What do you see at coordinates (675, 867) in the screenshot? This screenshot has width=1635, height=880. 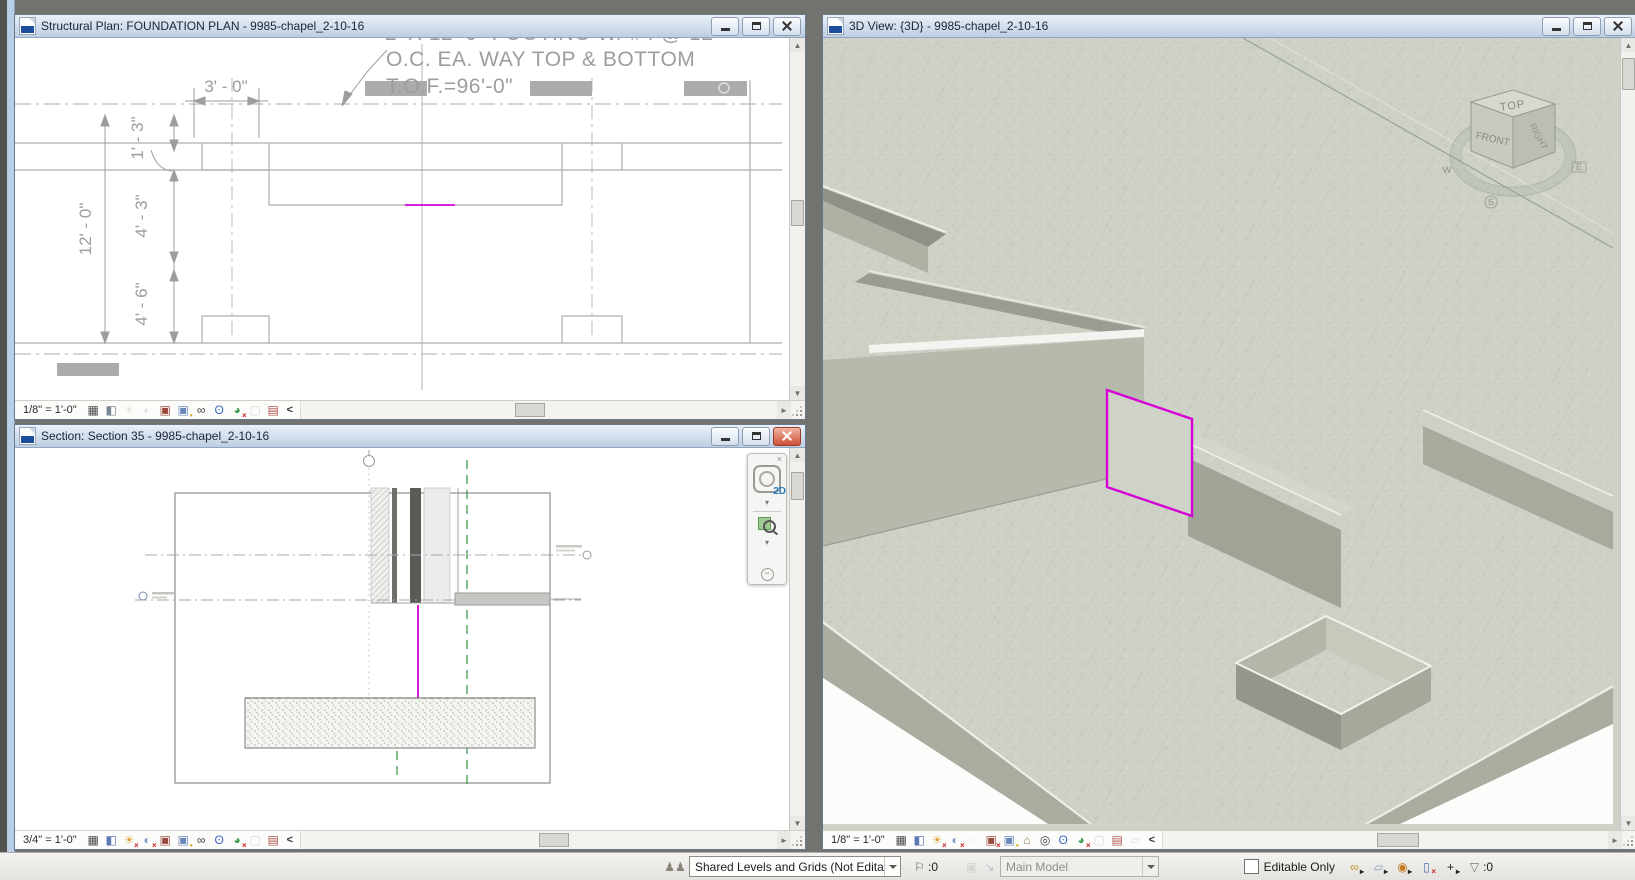 I see `worksets-icon: ♟♟` at bounding box center [675, 867].